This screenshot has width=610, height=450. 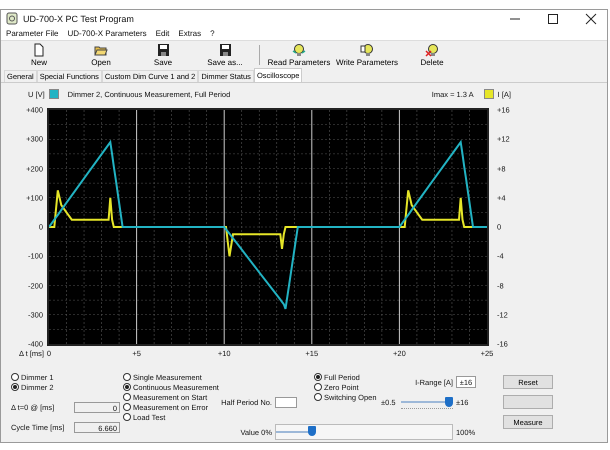 What do you see at coordinates (107, 33) in the screenshot?
I see `menu-item: UD-700-X Parameters` at bounding box center [107, 33].